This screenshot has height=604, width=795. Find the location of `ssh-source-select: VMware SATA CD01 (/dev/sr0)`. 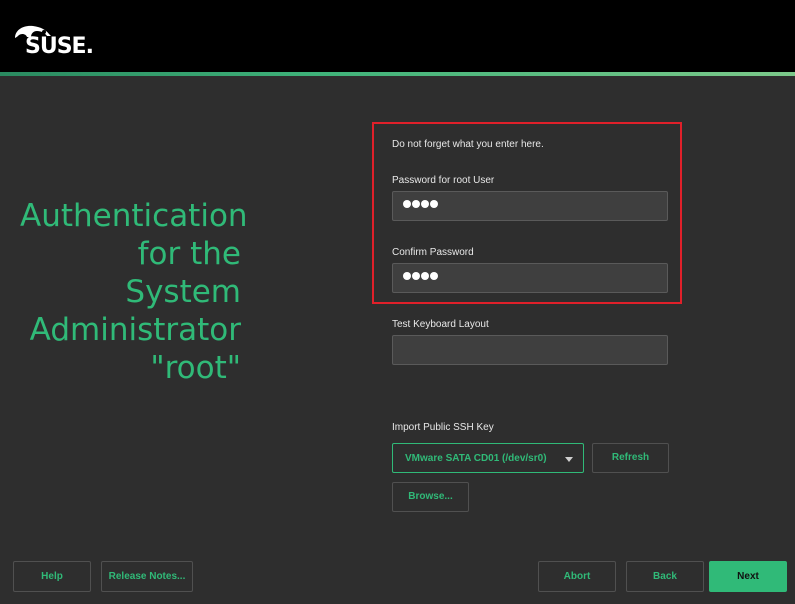

ssh-source-select: VMware SATA CD01 (/dev/sr0) is located at coordinates (488, 458).